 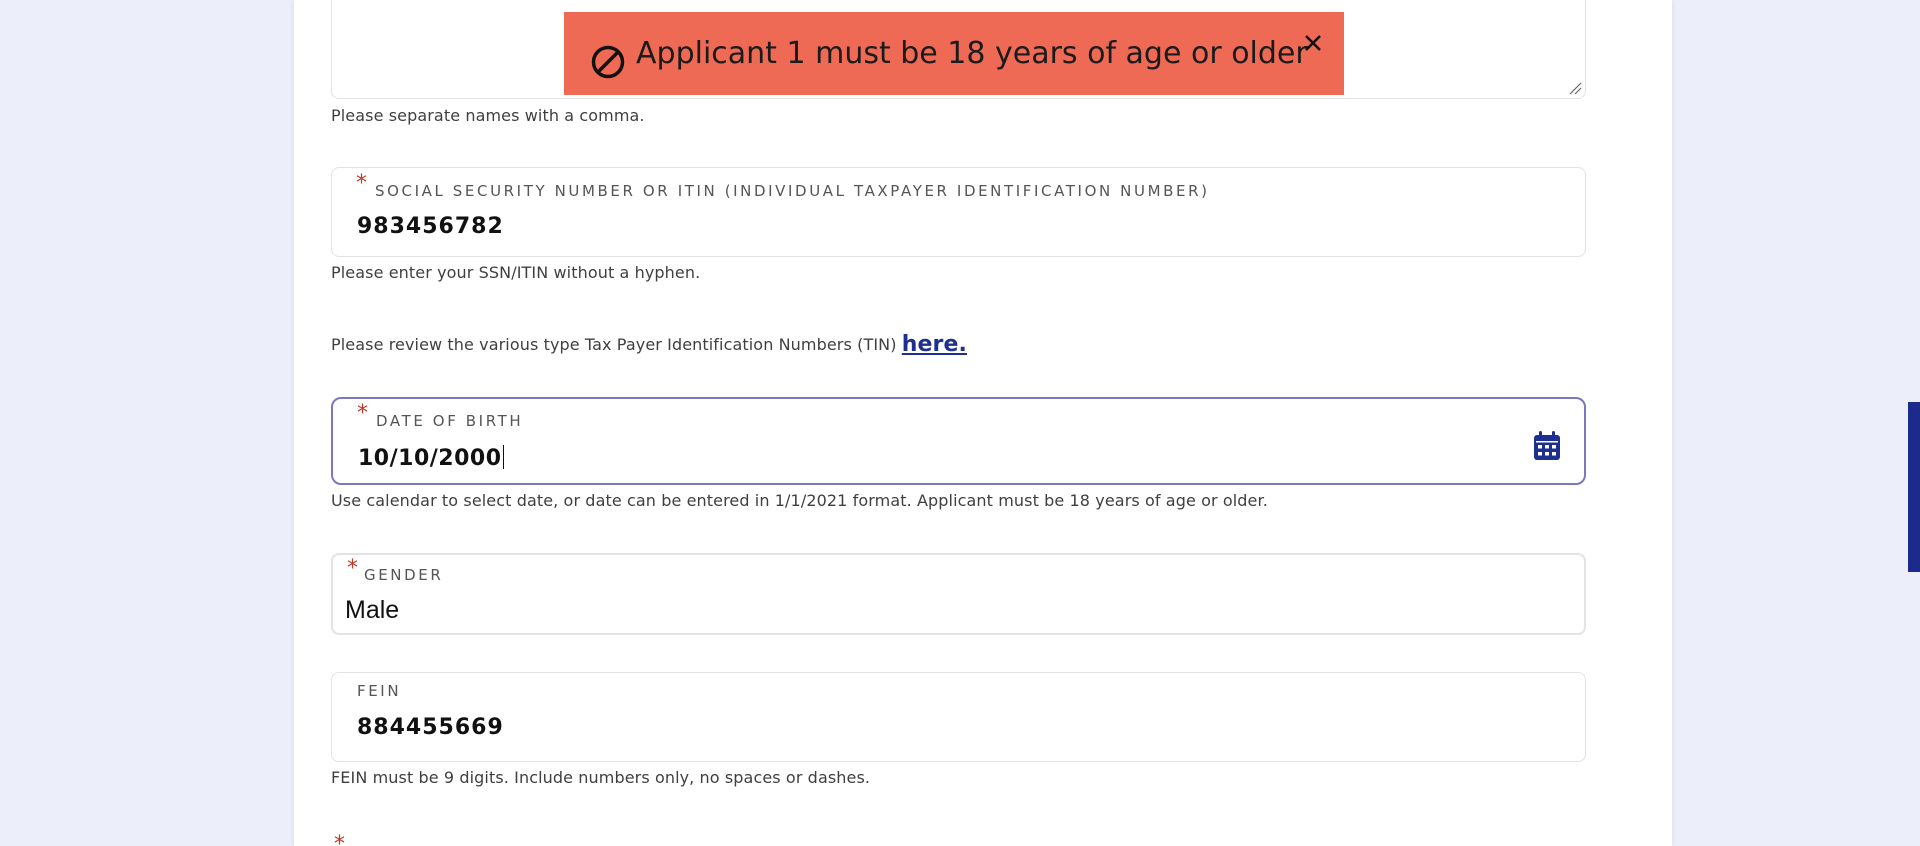 What do you see at coordinates (339, 839) in the screenshot?
I see `next-question-required-mark: *` at bounding box center [339, 839].